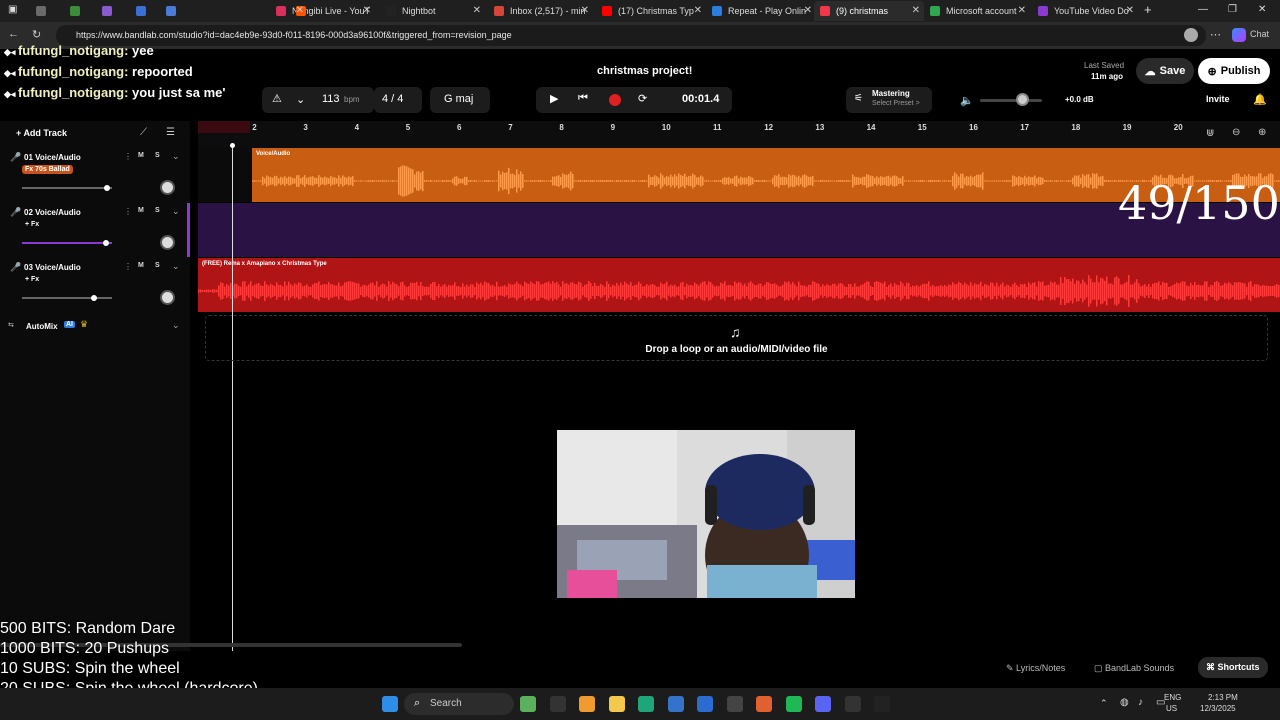  Describe the element at coordinates (869, 11) in the screenshot. I see `browser-tab: (9) christmas ✕` at that location.